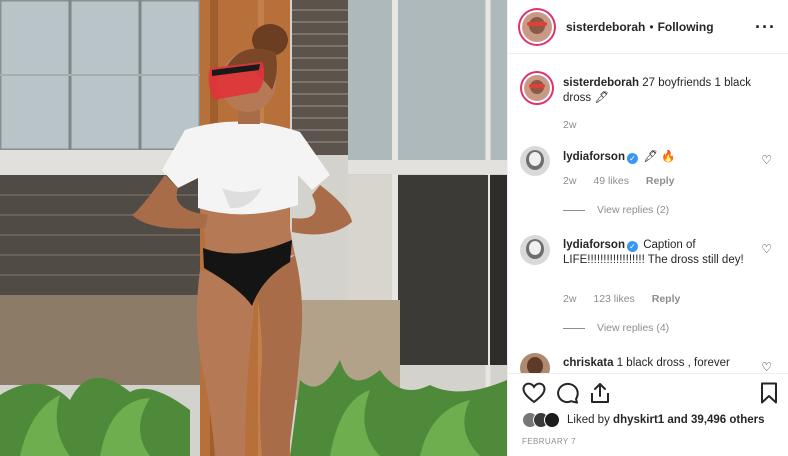 This screenshot has width=788, height=456. Describe the element at coordinates (650, 395) in the screenshot. I see `action-icons` at that location.